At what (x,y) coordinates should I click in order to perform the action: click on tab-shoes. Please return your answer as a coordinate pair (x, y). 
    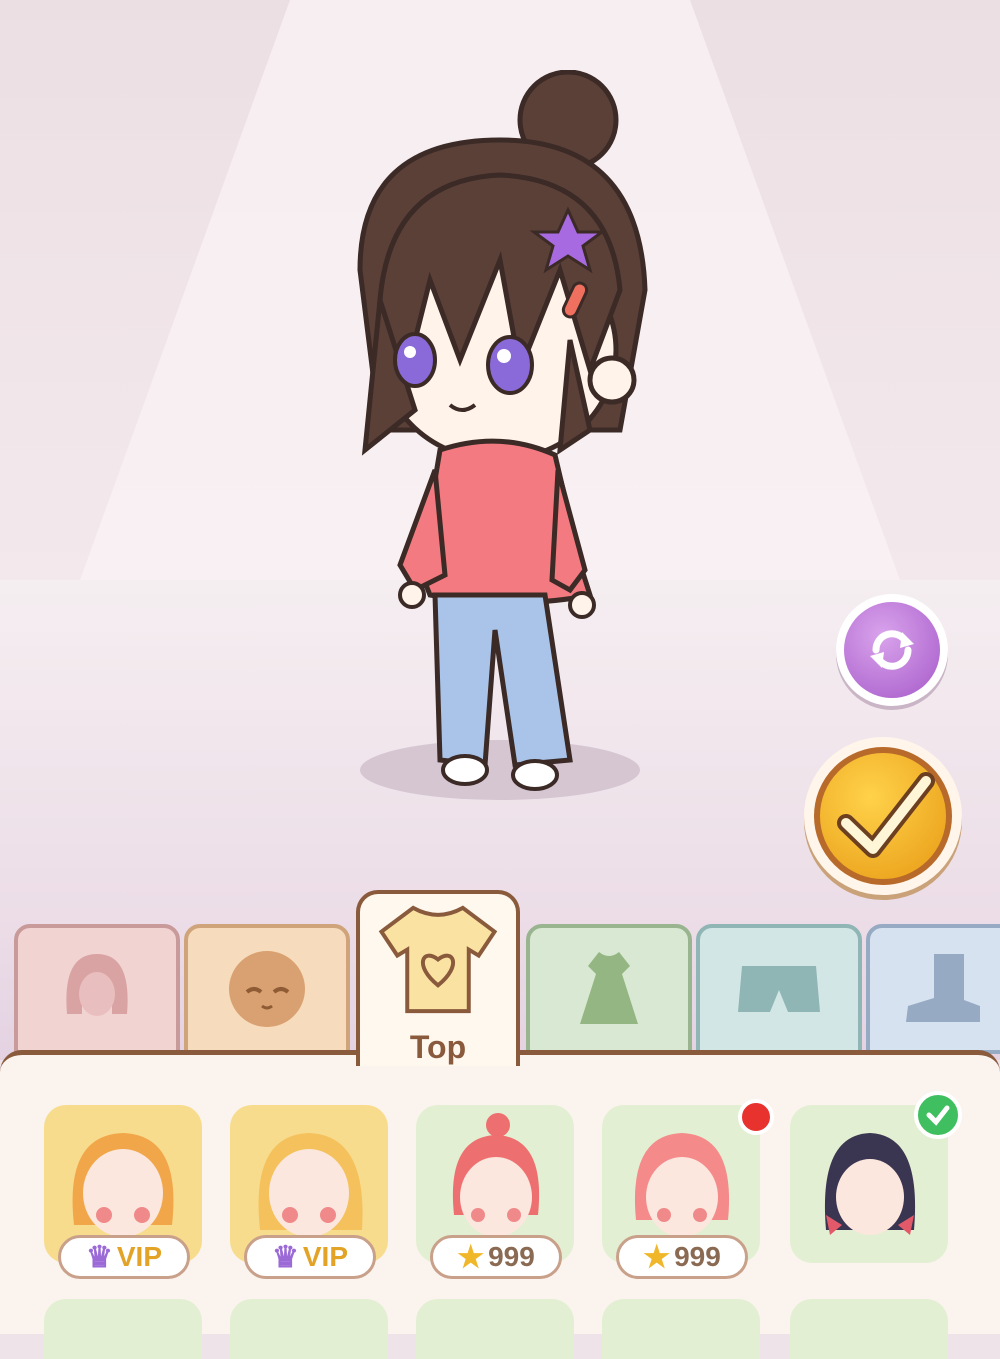
    Looking at the image, I should click on (933, 989).